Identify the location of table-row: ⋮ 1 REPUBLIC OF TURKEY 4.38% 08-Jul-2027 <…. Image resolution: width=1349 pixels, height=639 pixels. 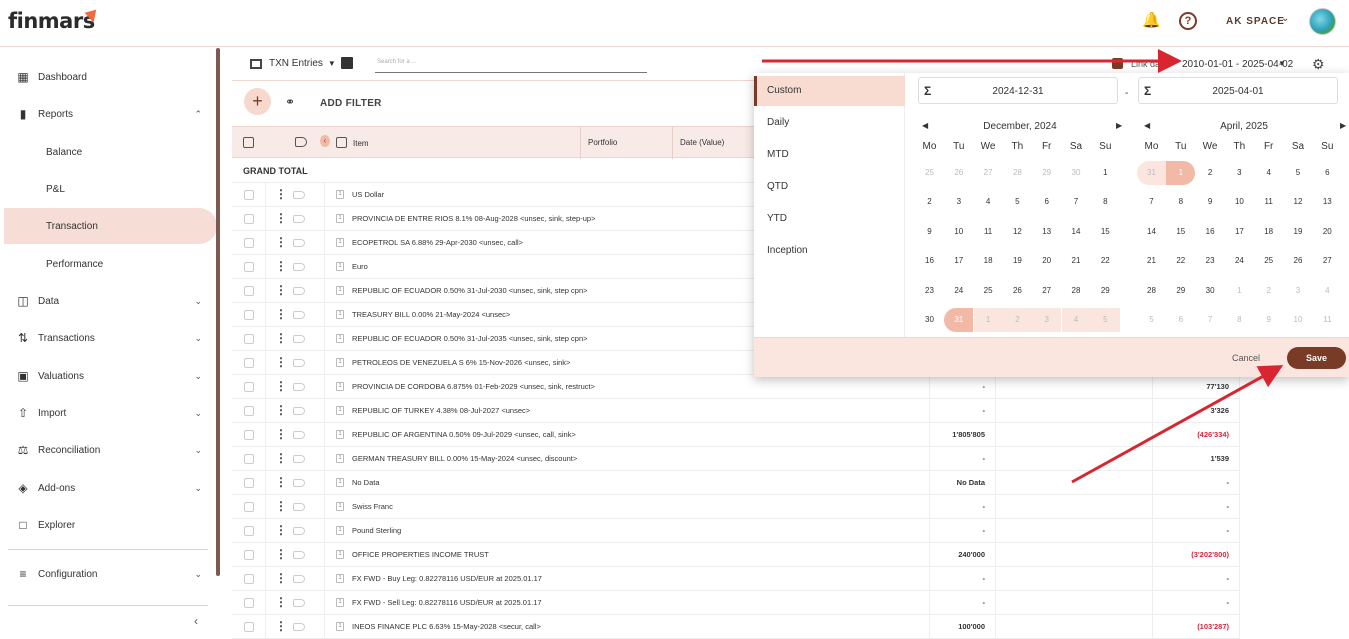
(736, 411).